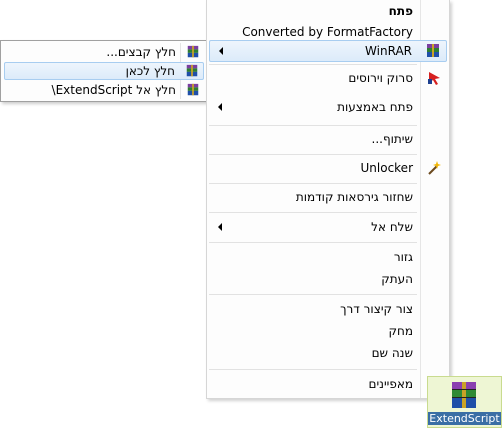  What do you see at coordinates (390, 384) in the screenshot?
I see `menu-item-label: מאפיינים` at bounding box center [390, 384].